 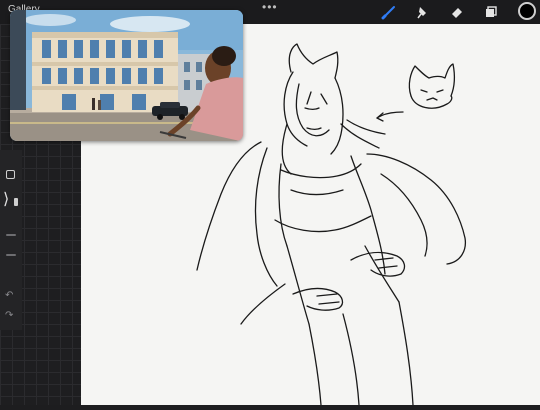 What do you see at coordinates (9, 315) in the screenshot?
I see `redo-icon: ↷` at bounding box center [9, 315].